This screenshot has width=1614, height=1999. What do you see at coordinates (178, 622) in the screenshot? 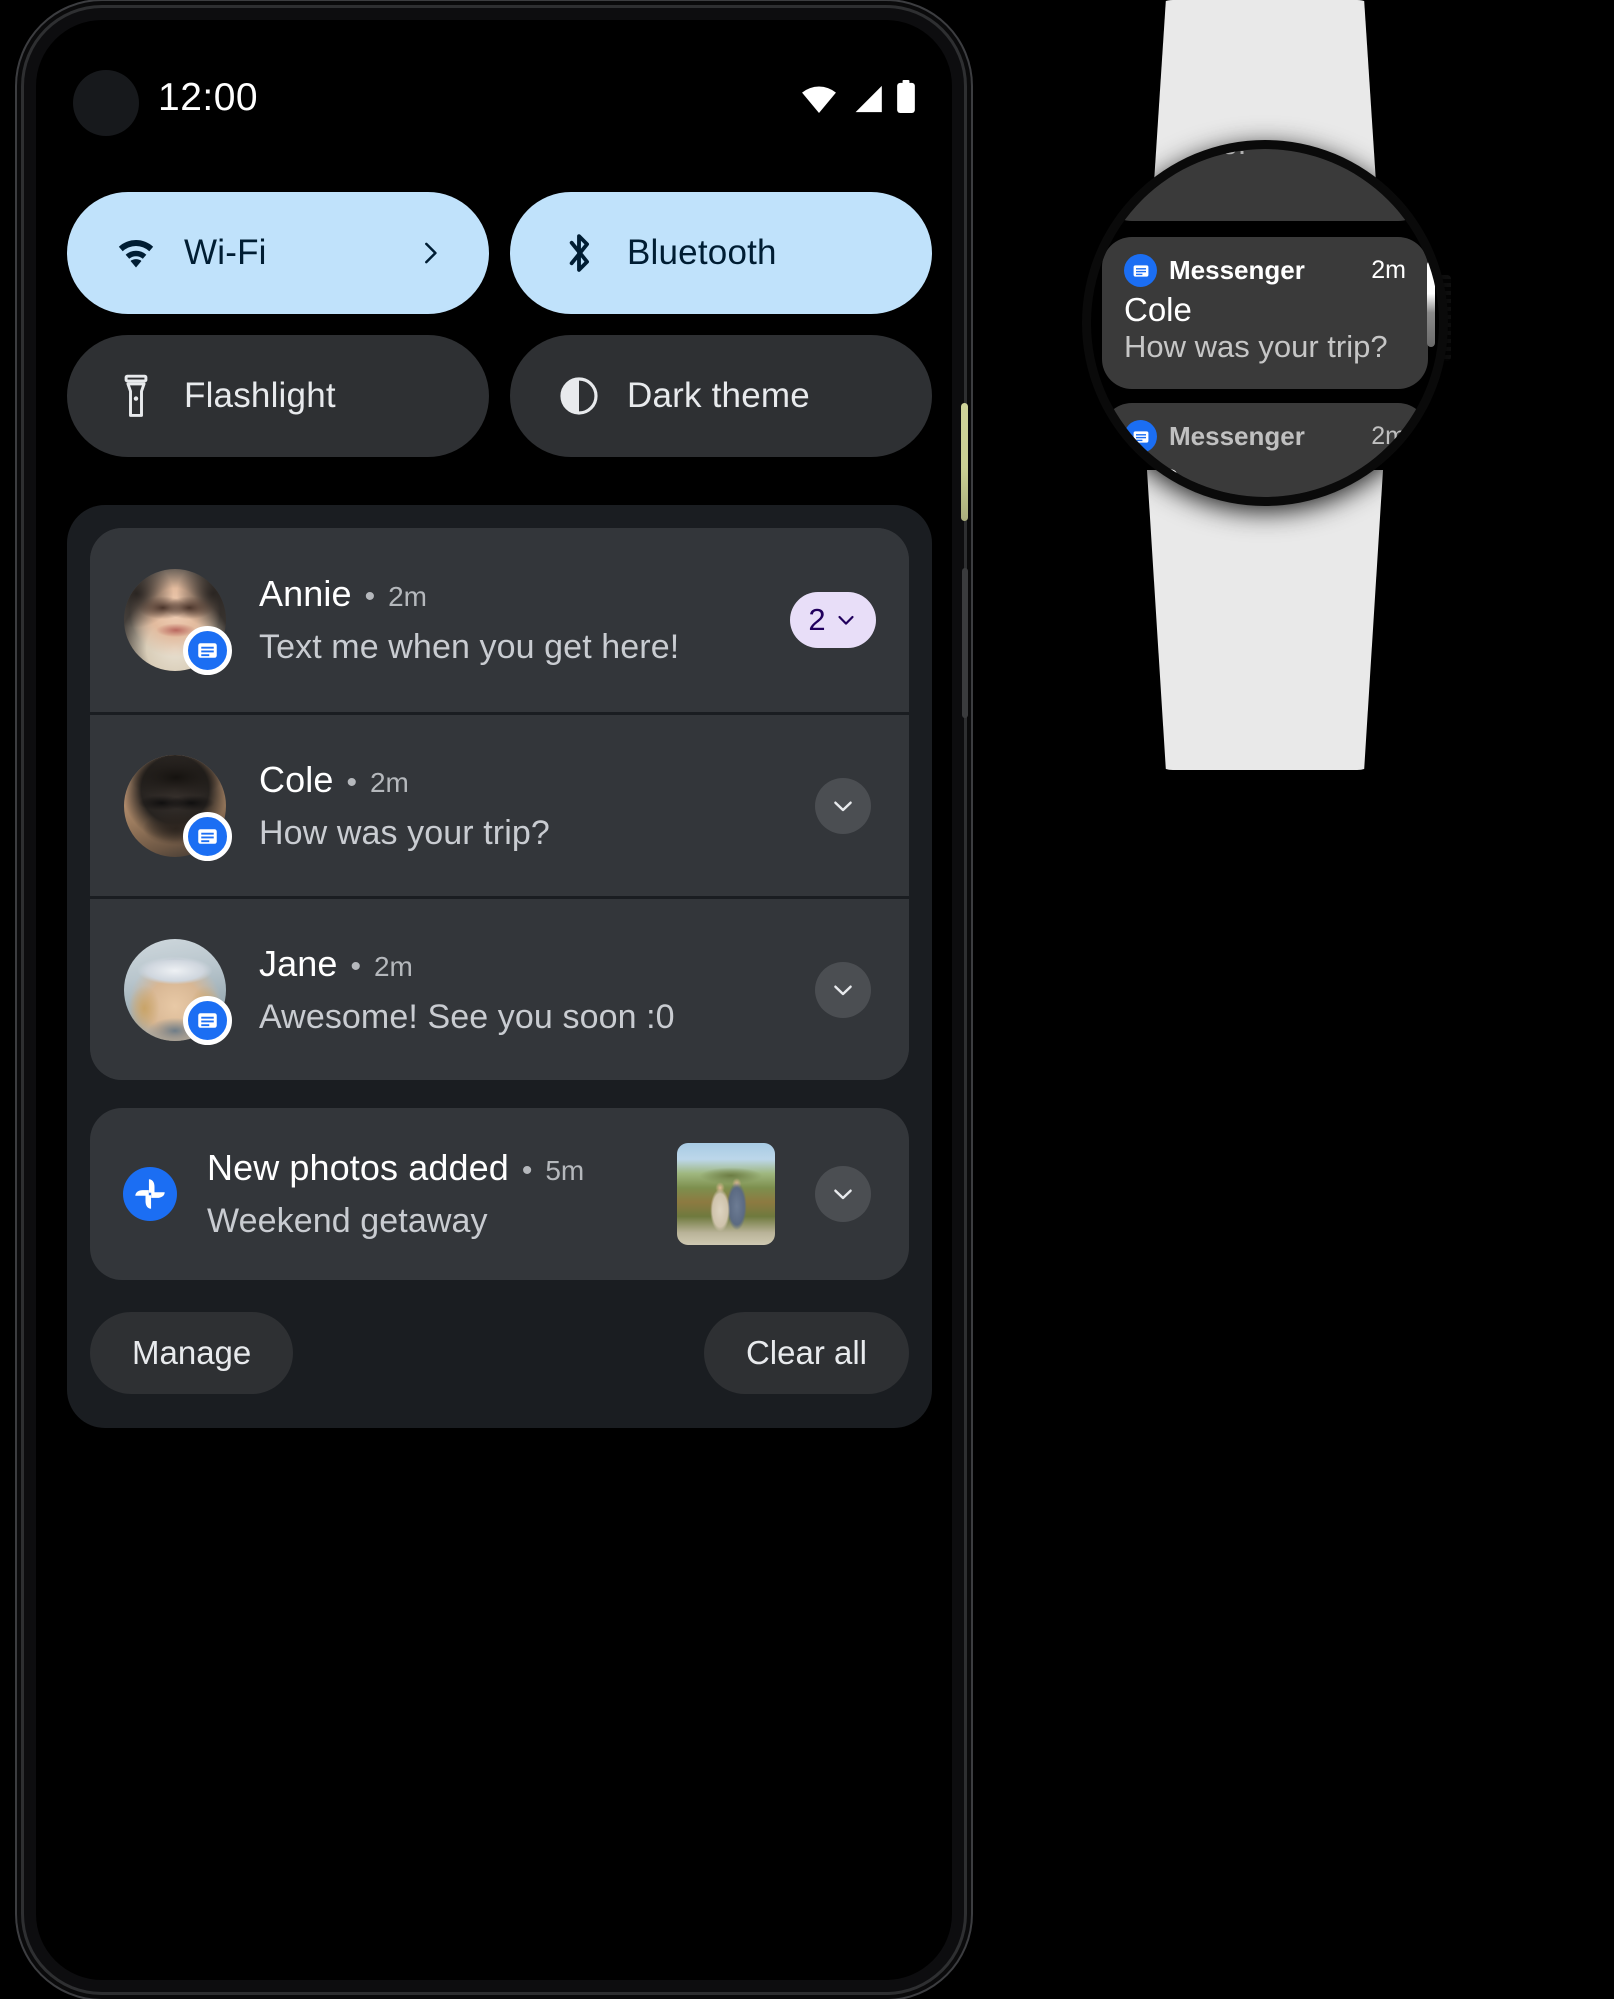
I see `avatar-annie` at bounding box center [178, 622].